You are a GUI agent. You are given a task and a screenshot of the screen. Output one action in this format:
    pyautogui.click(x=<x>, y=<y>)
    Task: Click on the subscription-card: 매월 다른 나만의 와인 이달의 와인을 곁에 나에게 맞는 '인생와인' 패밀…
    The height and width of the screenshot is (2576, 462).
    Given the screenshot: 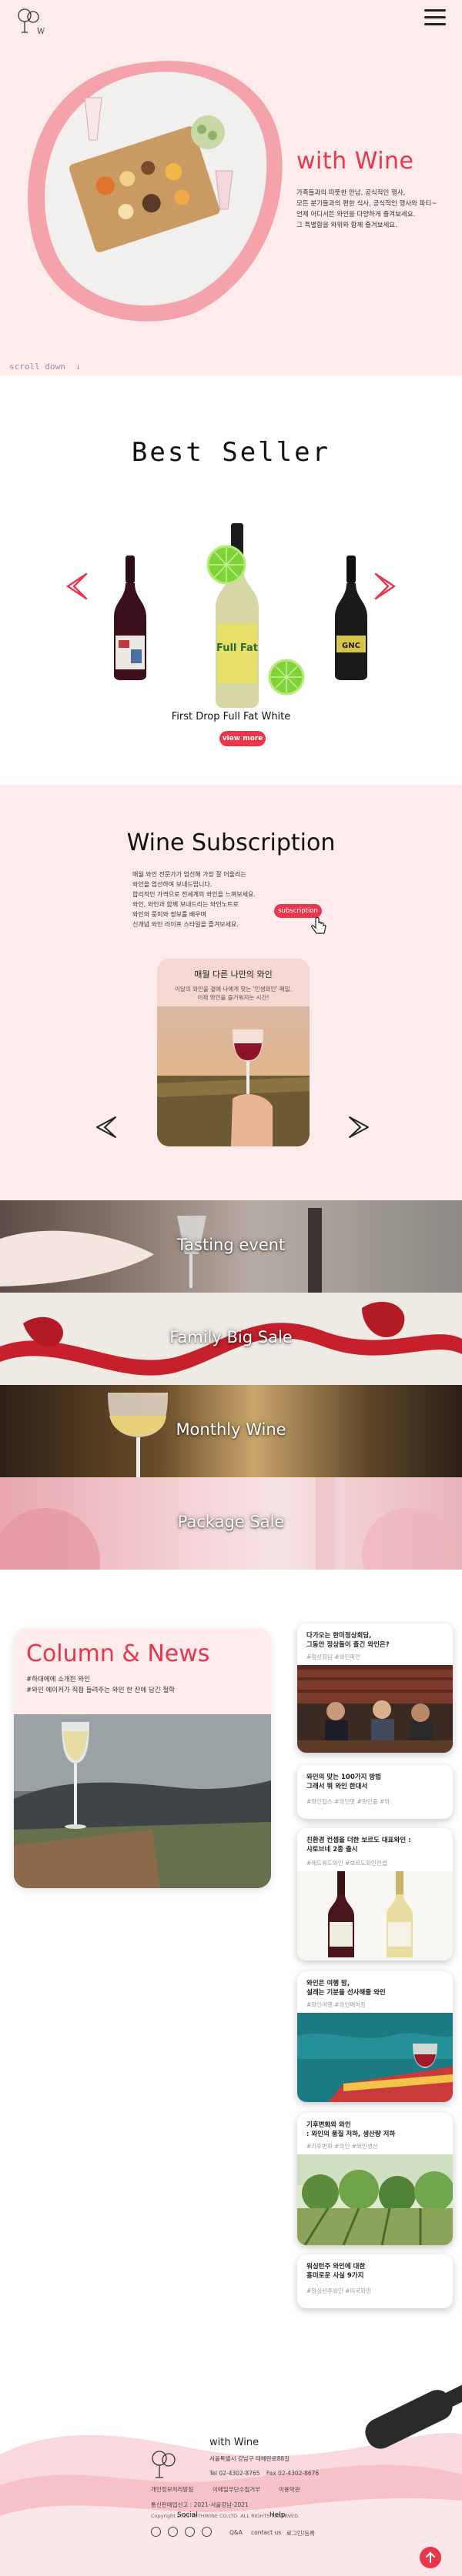 What is the action you would take?
    pyautogui.click(x=233, y=1052)
    